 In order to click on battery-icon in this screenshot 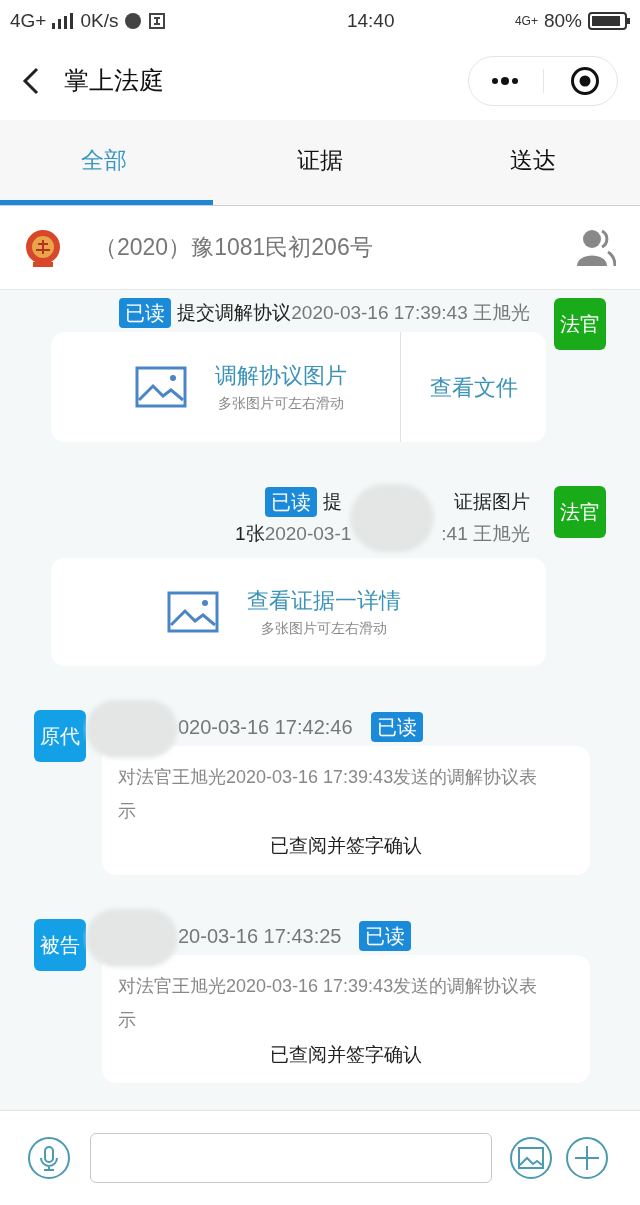, I will do `click(609, 21)`.